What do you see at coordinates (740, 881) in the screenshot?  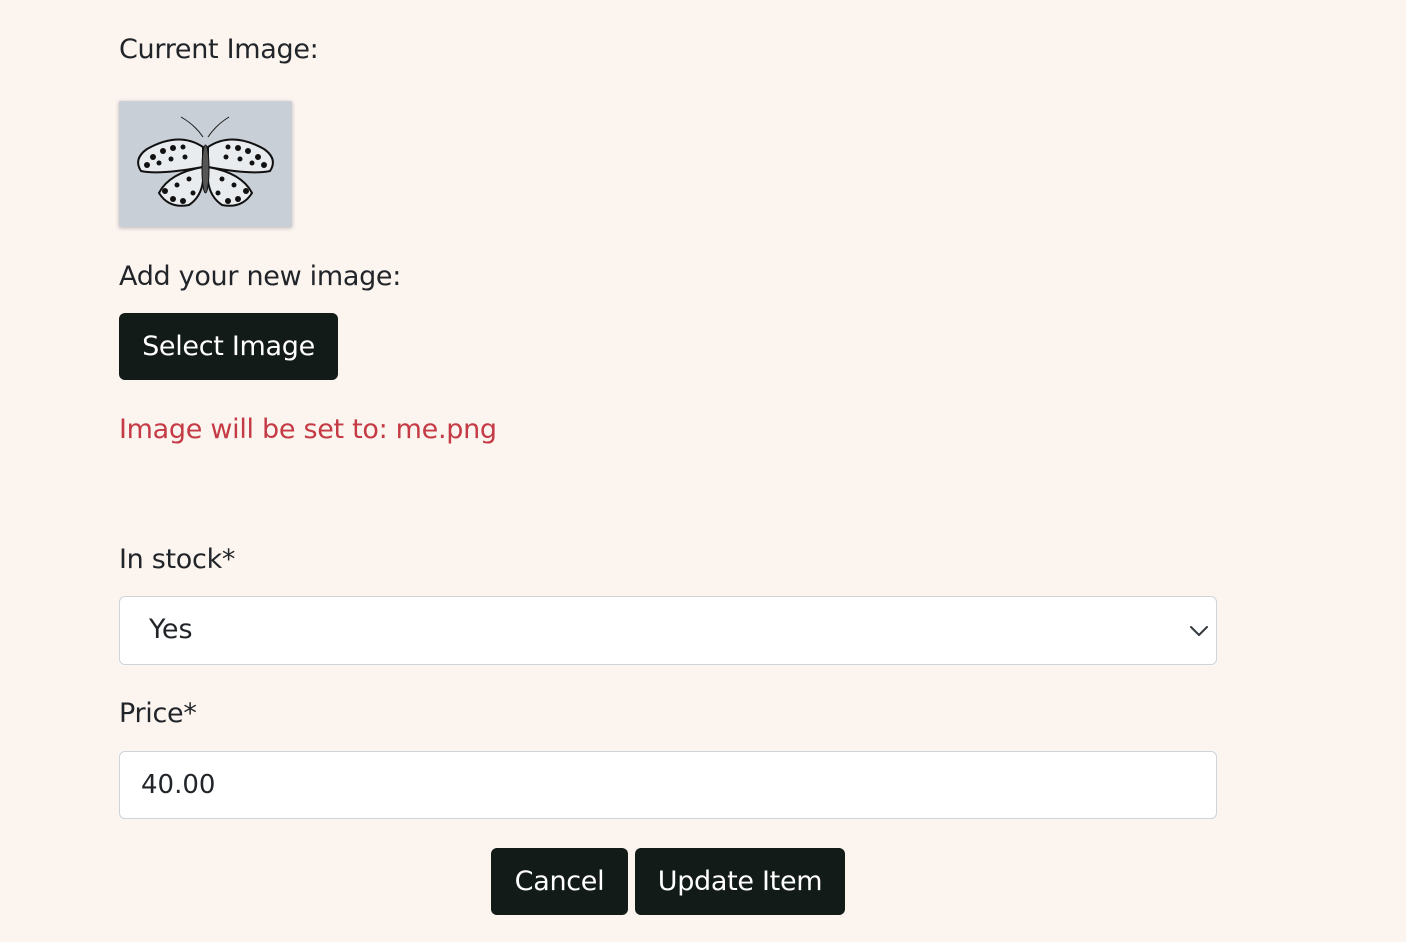 I see `update-item-button: Update Item` at bounding box center [740, 881].